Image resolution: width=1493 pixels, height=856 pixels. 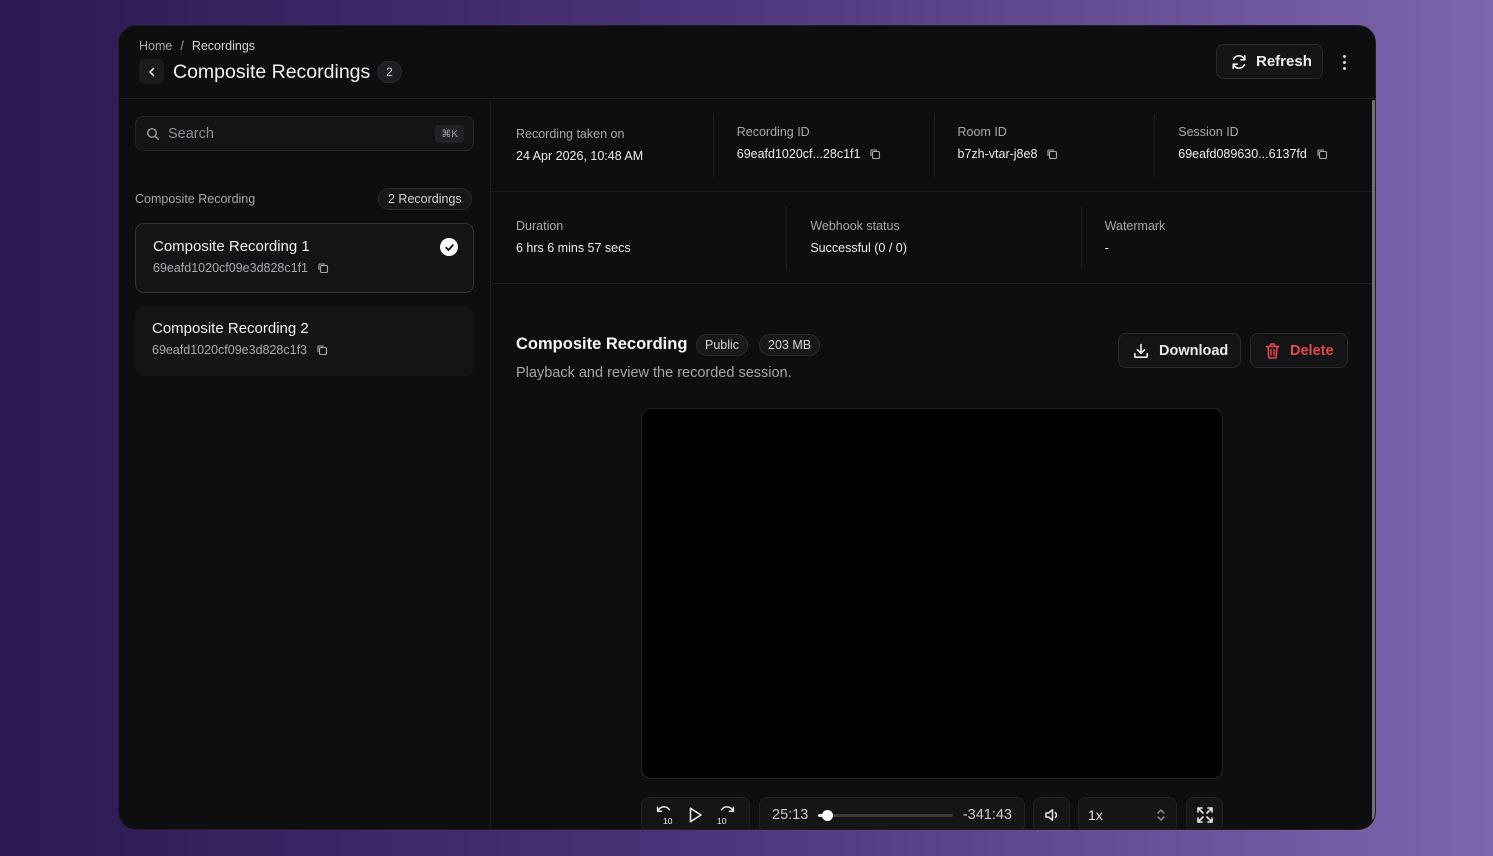 What do you see at coordinates (230, 350) in the screenshot?
I see `recording-item-id: 69eafd1020cf09e3d828c1f3` at bounding box center [230, 350].